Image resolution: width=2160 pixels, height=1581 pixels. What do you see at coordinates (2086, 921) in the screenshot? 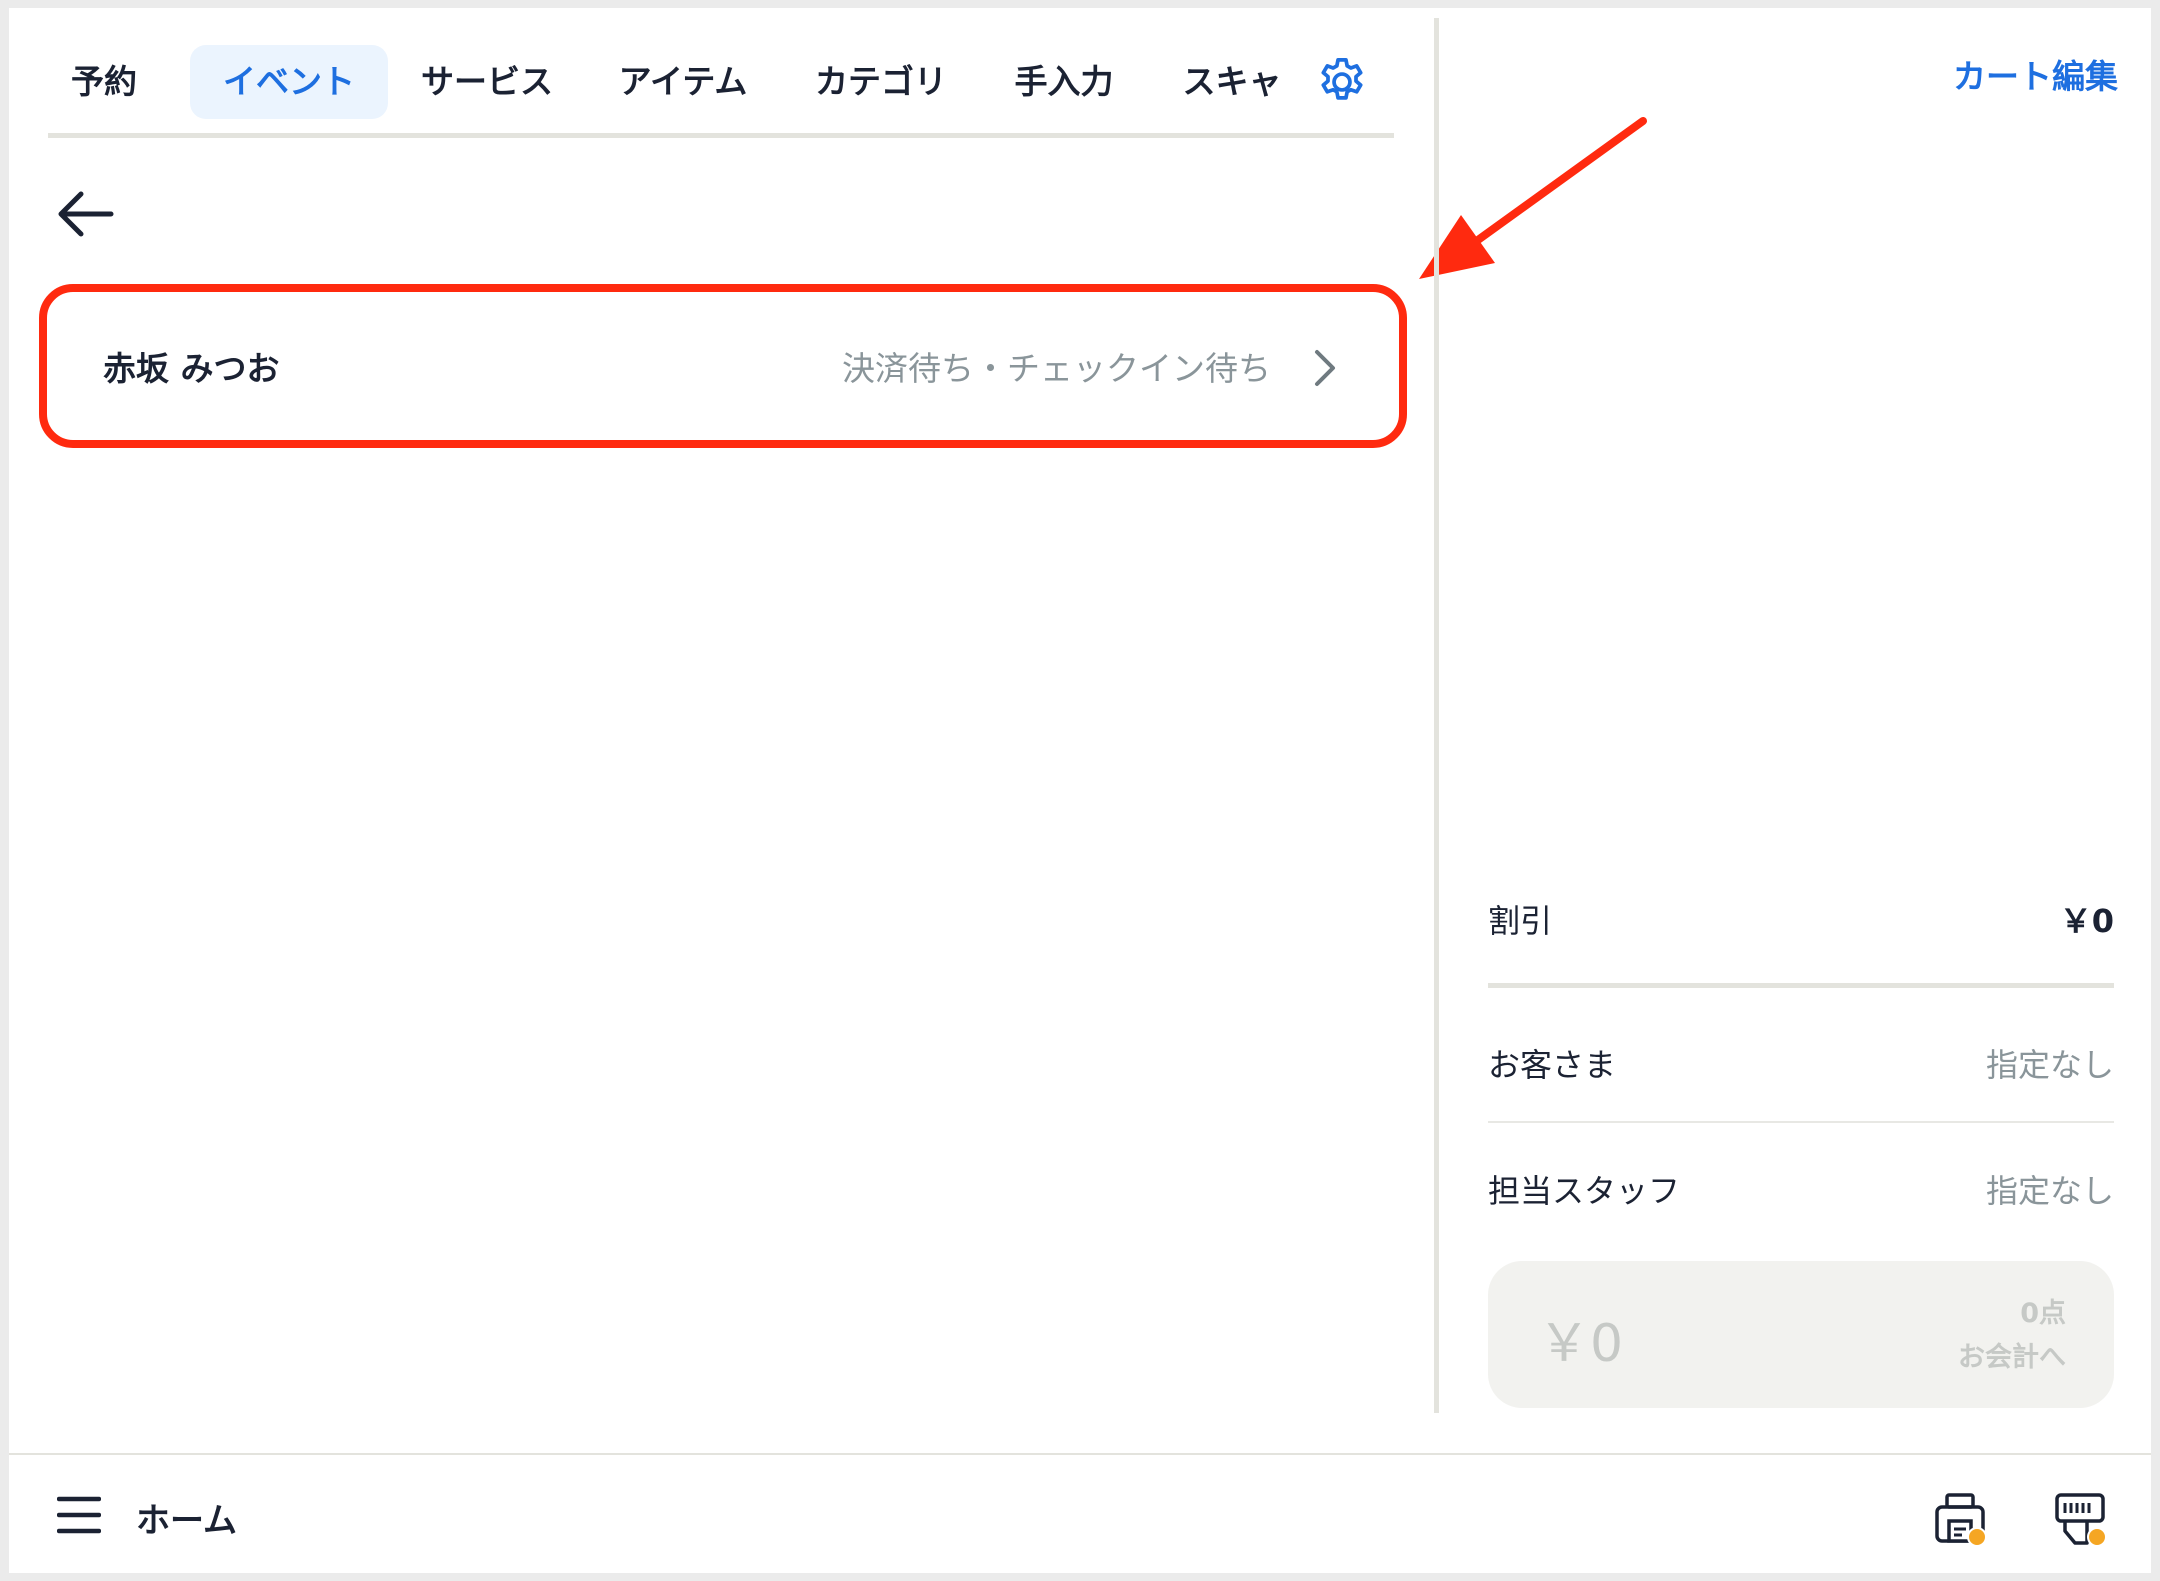
I see `discount-value: ￥0` at bounding box center [2086, 921].